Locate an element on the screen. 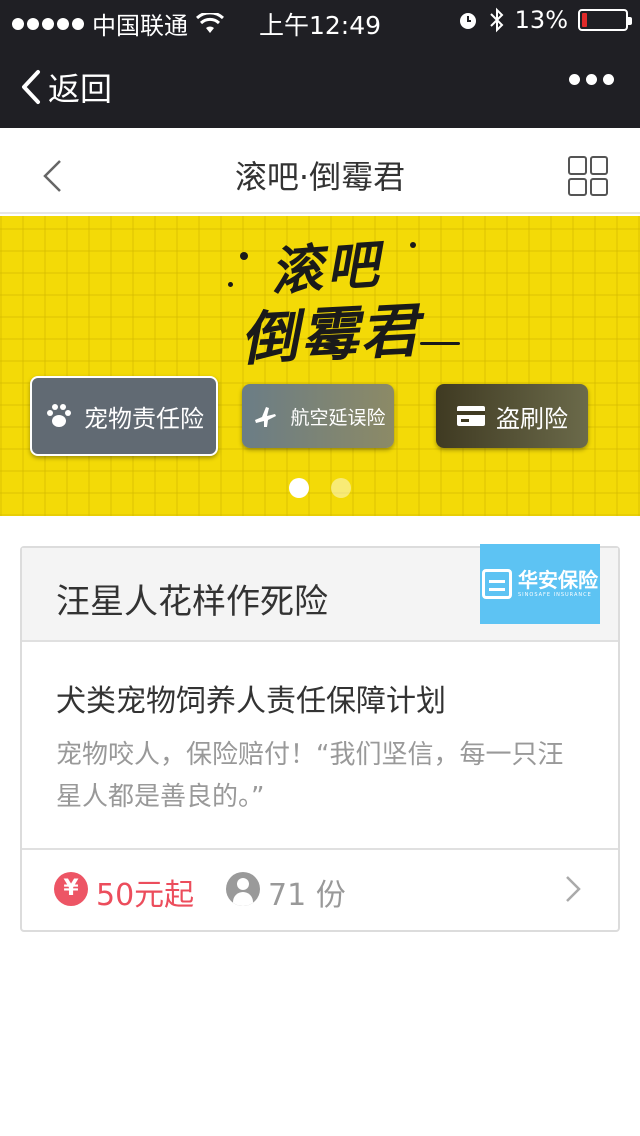 The image size is (640, 1136). product-price: 50元起 is located at coordinates (145, 895).